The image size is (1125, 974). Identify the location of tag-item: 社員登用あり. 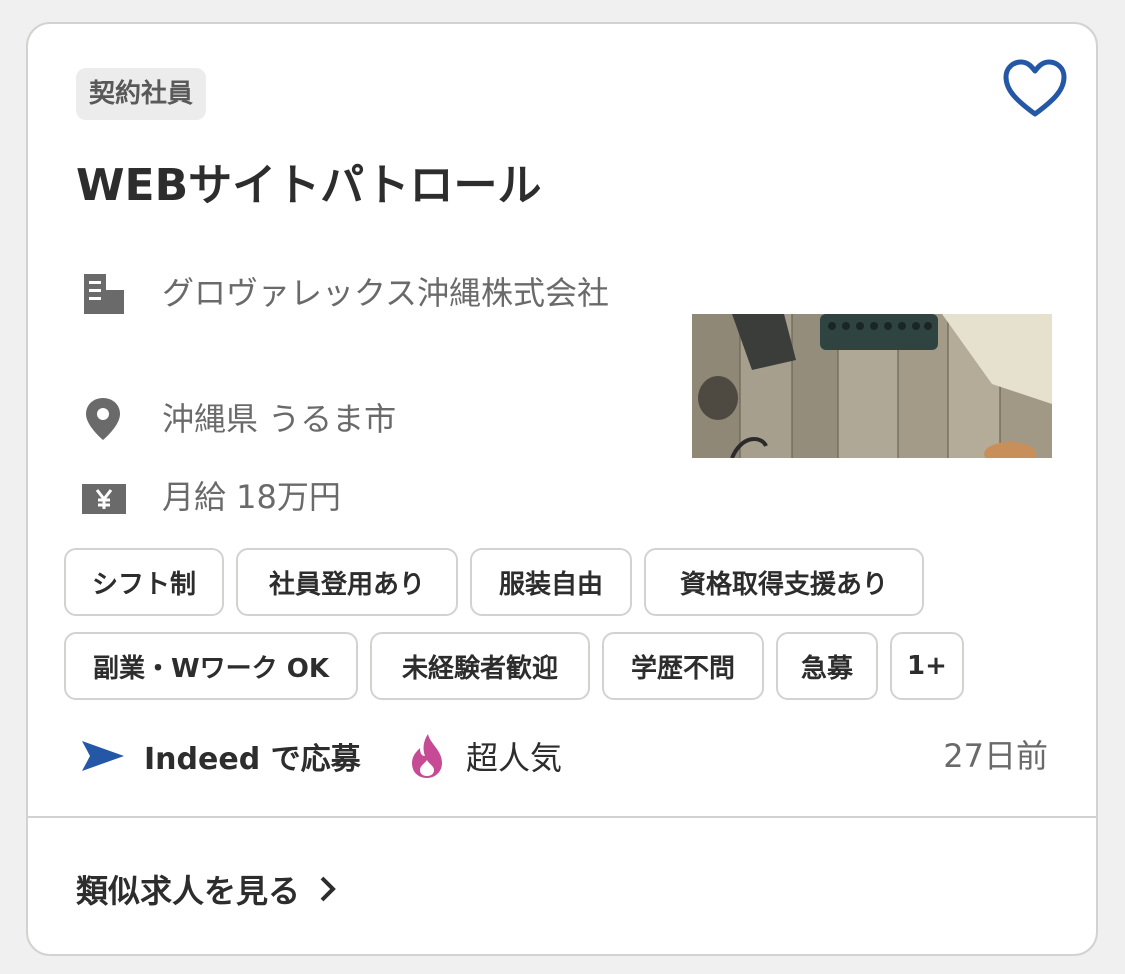
(347, 582).